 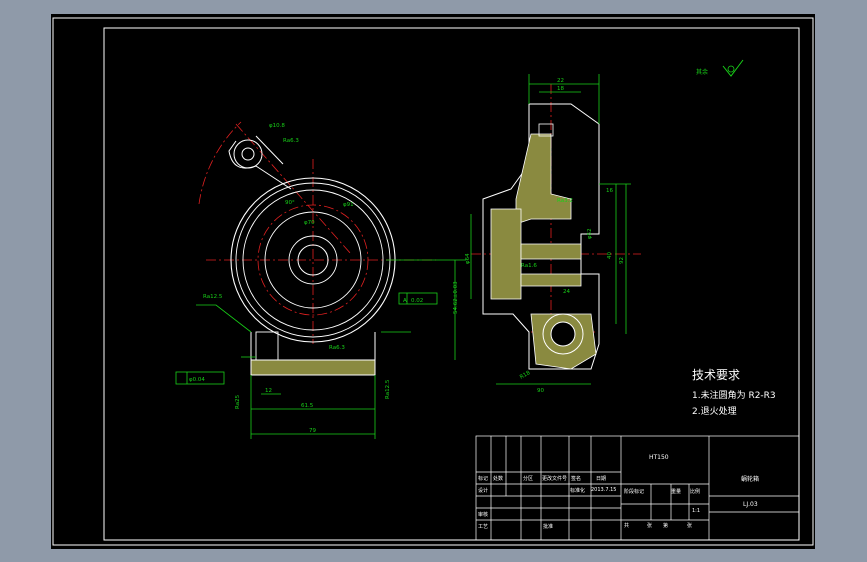 I want to click on label-ra63-bottom: Ra6.3, so click(x=337, y=348).